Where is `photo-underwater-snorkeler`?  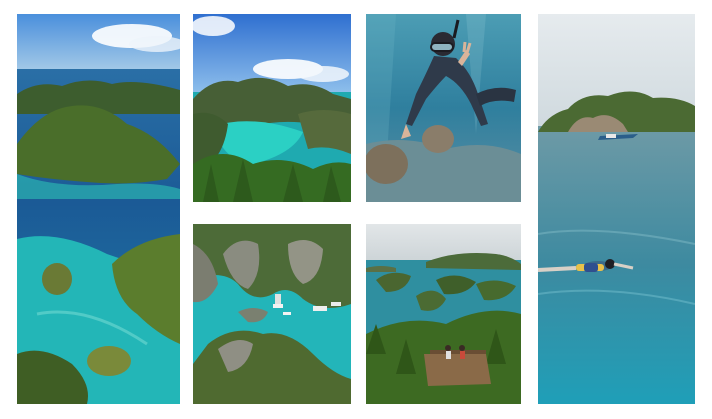
photo-underwater-snorkeler is located at coordinates (443, 108).